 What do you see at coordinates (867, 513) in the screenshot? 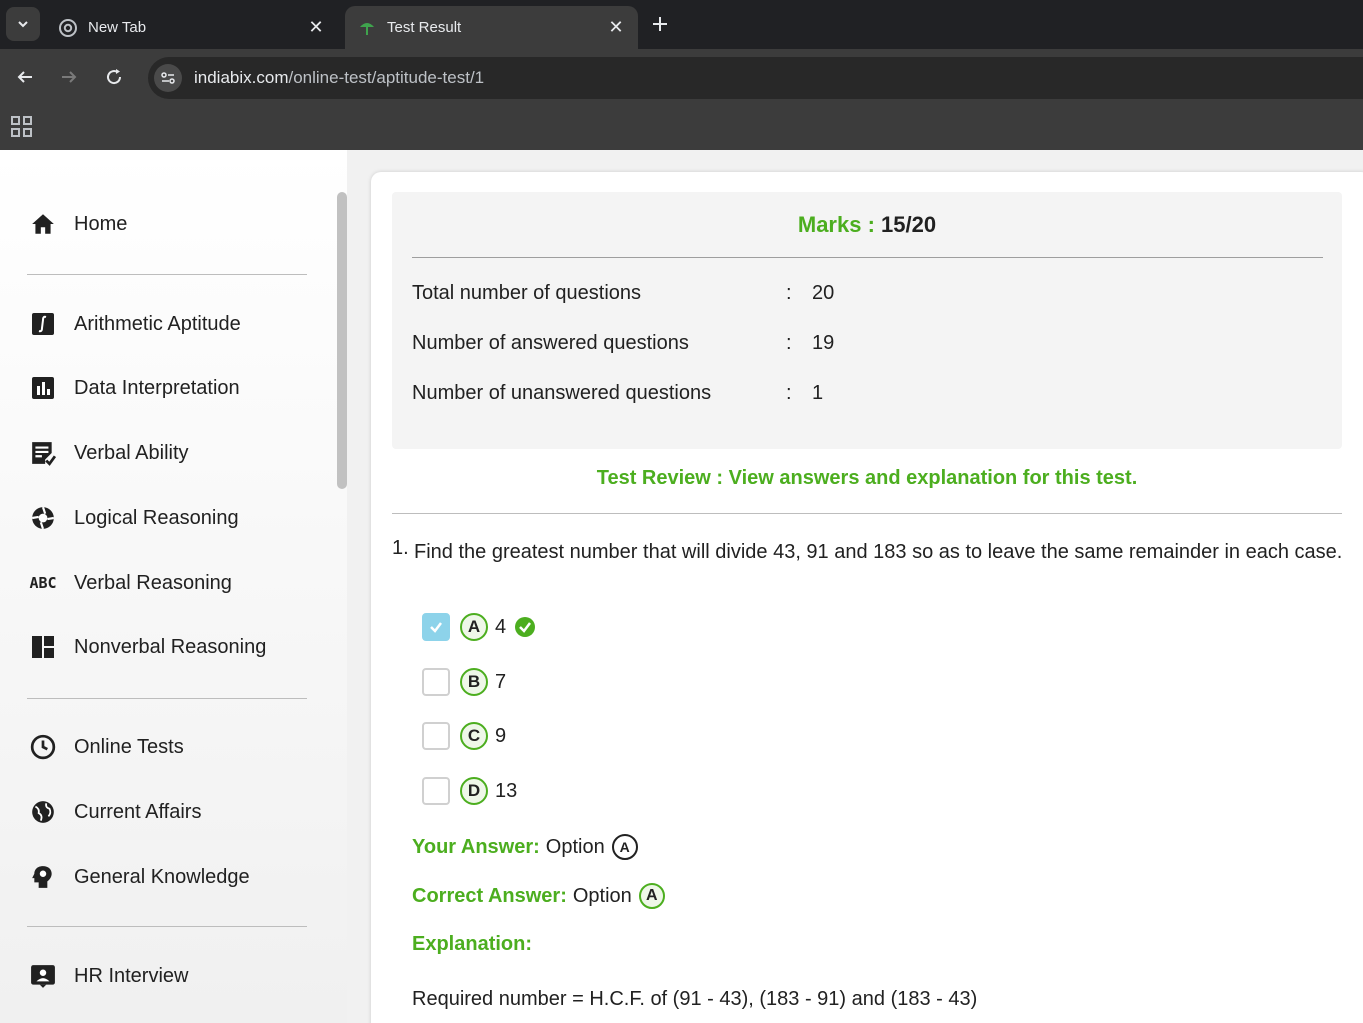
I see `review-divider` at bounding box center [867, 513].